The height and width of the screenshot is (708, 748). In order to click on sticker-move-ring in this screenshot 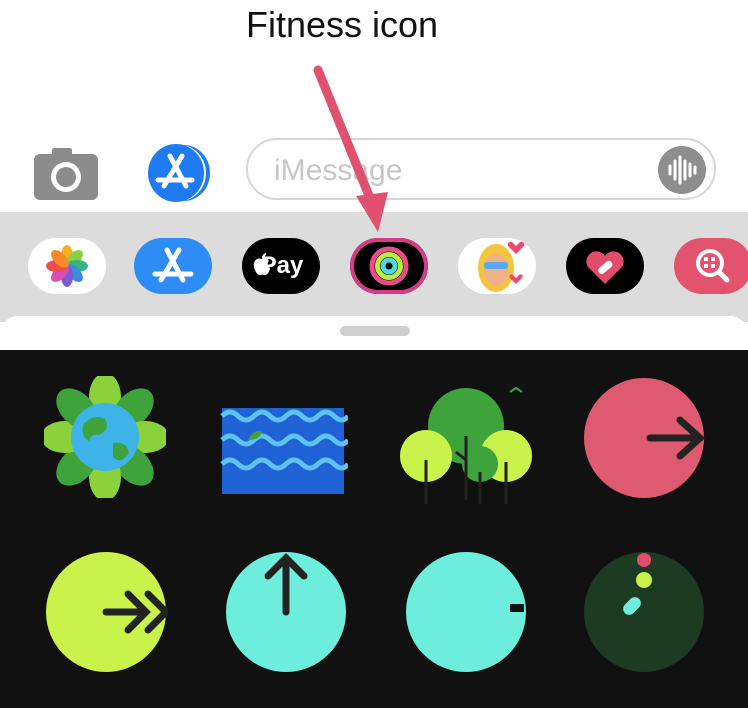, I will do `click(644, 440)`.